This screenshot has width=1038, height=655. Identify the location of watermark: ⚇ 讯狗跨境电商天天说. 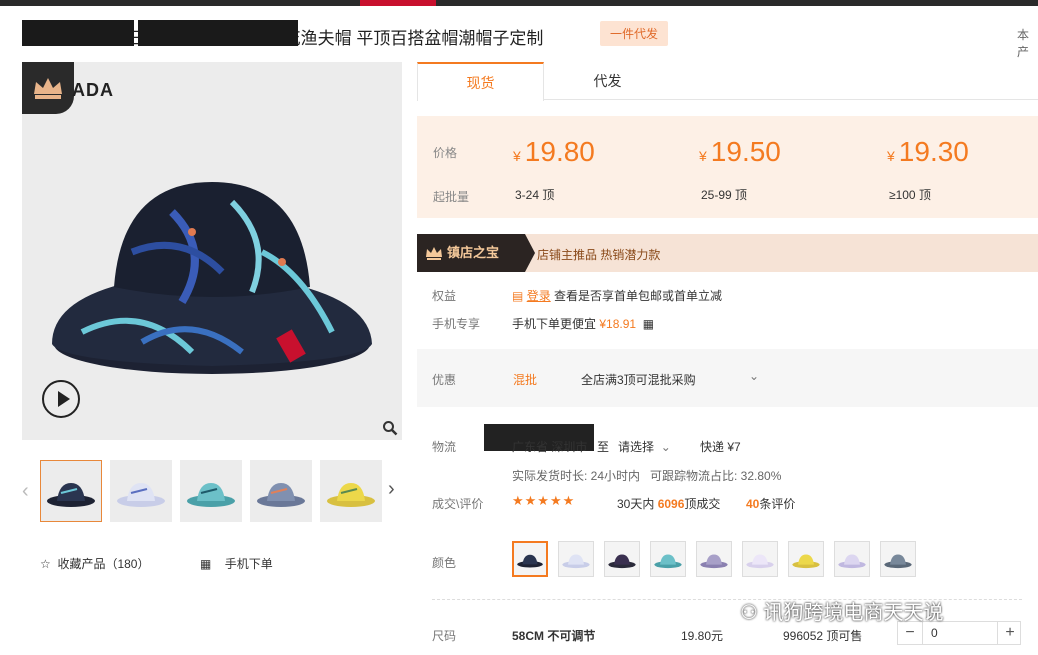
(842, 610).